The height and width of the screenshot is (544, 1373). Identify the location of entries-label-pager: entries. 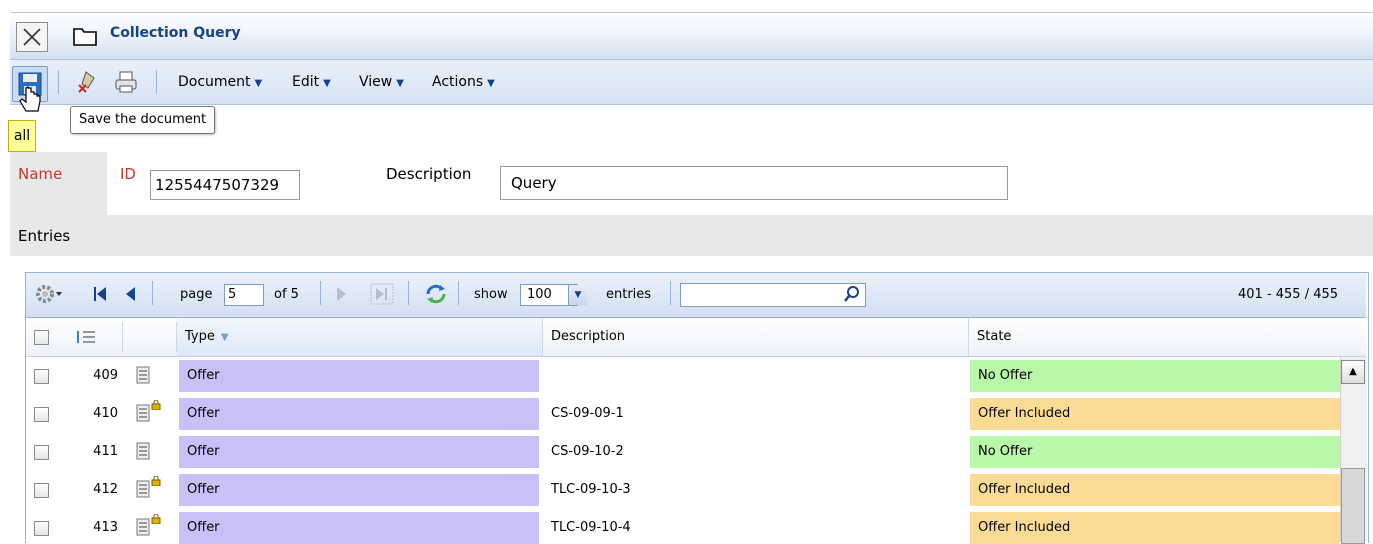
(629, 294).